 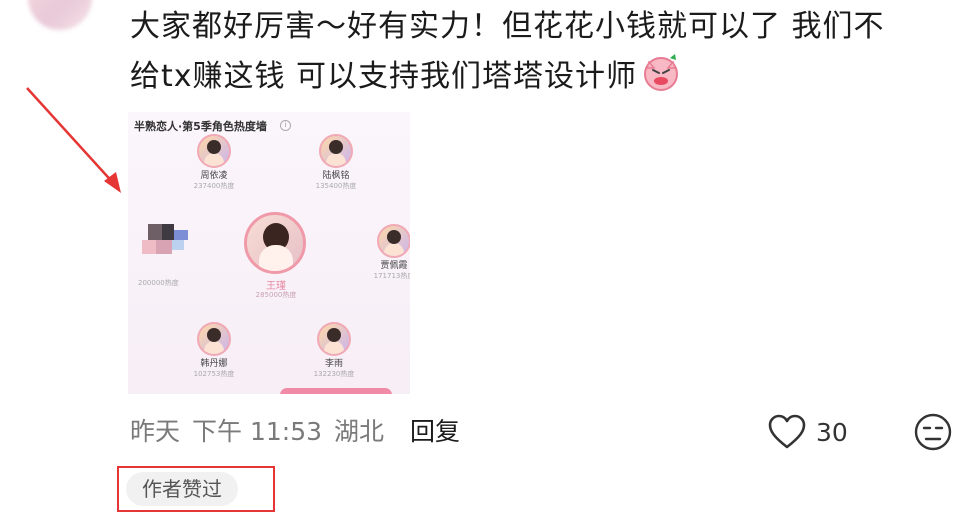 I want to click on center-character-avatar, so click(x=275, y=243).